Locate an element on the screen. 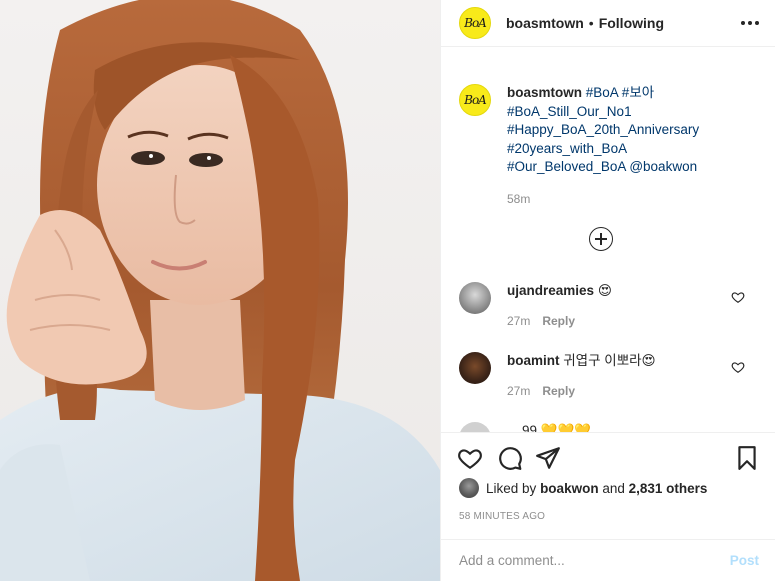 The image size is (775, 581). likes-prefix: Liked by is located at coordinates (511, 488).